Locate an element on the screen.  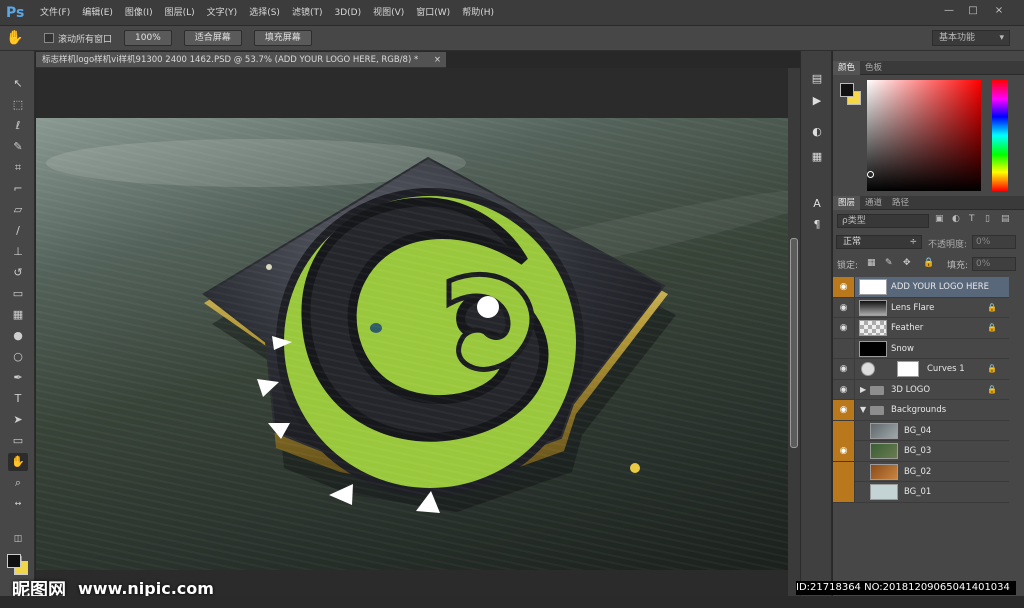
fill-screen-button: 填充屏幕 is located at coordinates (282, 38).